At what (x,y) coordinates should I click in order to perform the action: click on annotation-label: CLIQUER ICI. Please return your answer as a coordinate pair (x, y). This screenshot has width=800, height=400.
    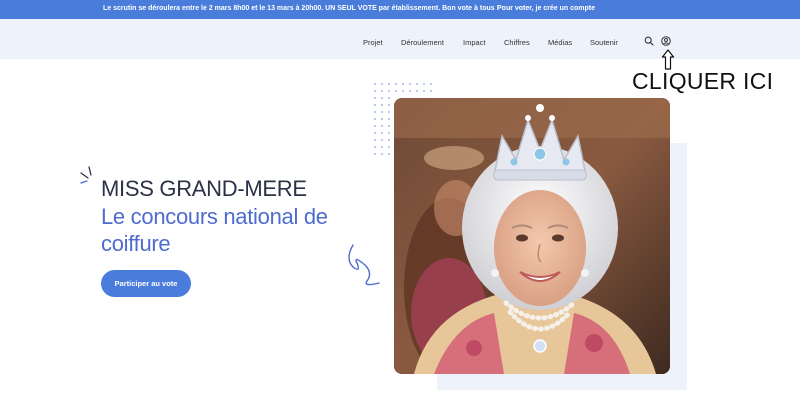
    Looking at the image, I should click on (703, 81).